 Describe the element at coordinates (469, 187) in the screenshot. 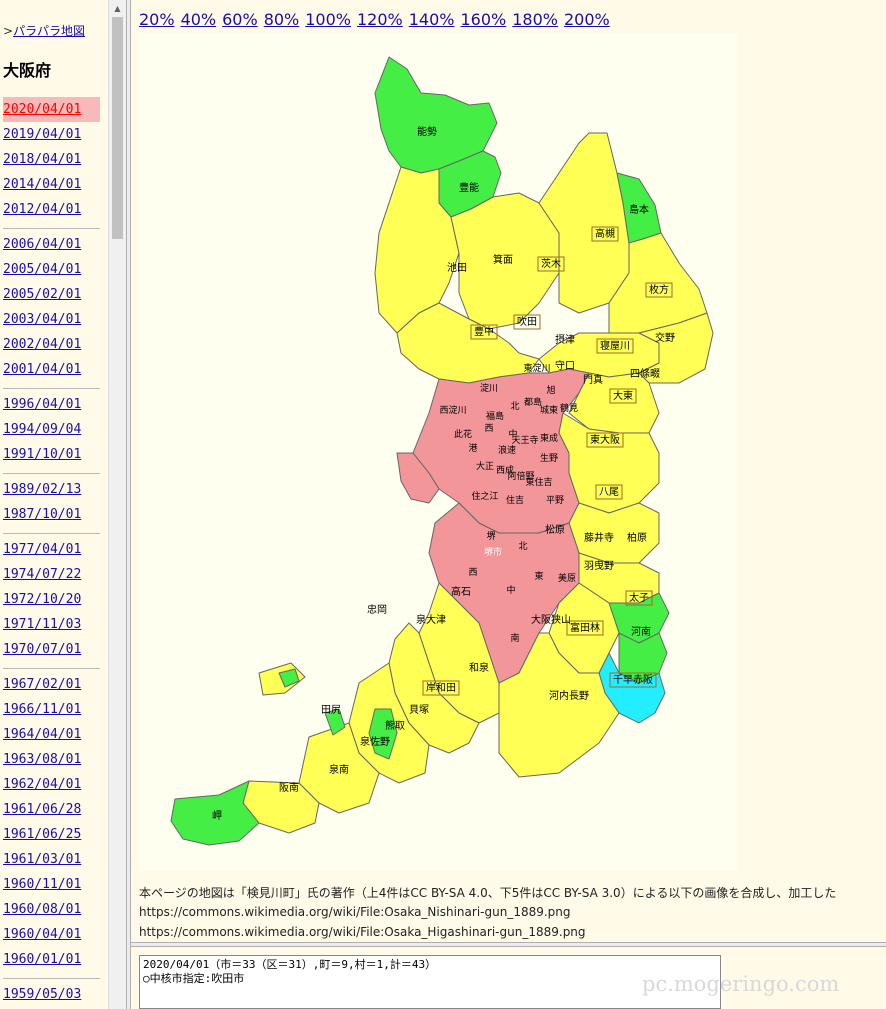

I see `map-label-toyono: 豊能` at that location.